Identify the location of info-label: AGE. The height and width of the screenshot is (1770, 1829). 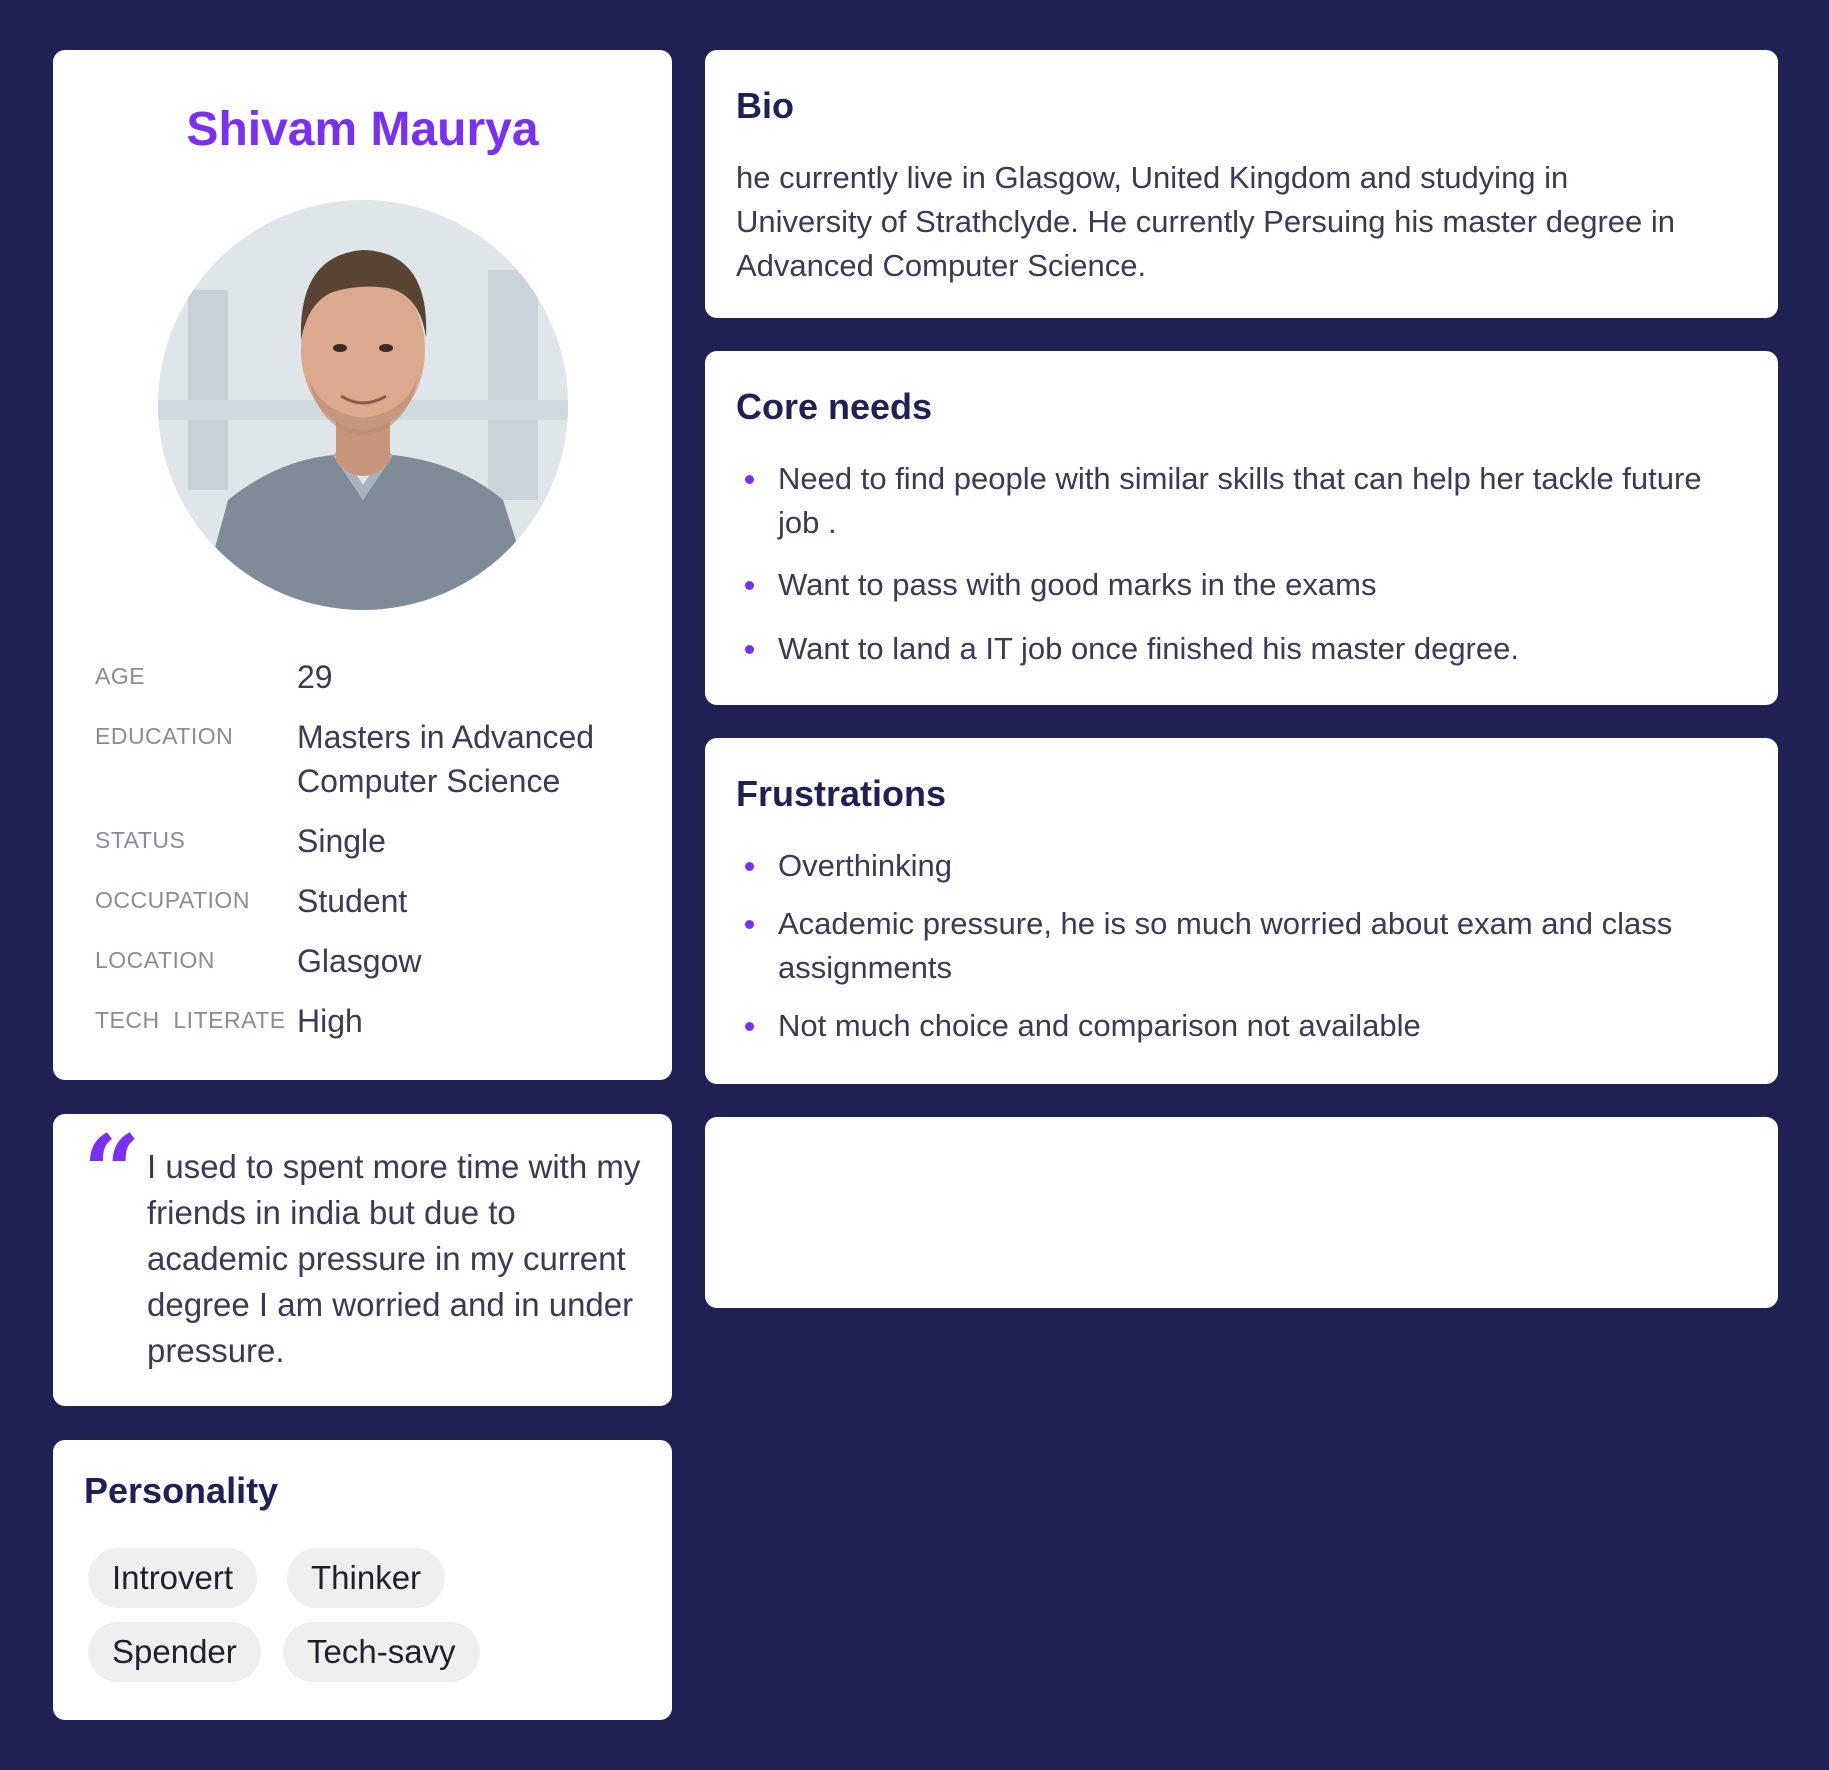
(120, 676).